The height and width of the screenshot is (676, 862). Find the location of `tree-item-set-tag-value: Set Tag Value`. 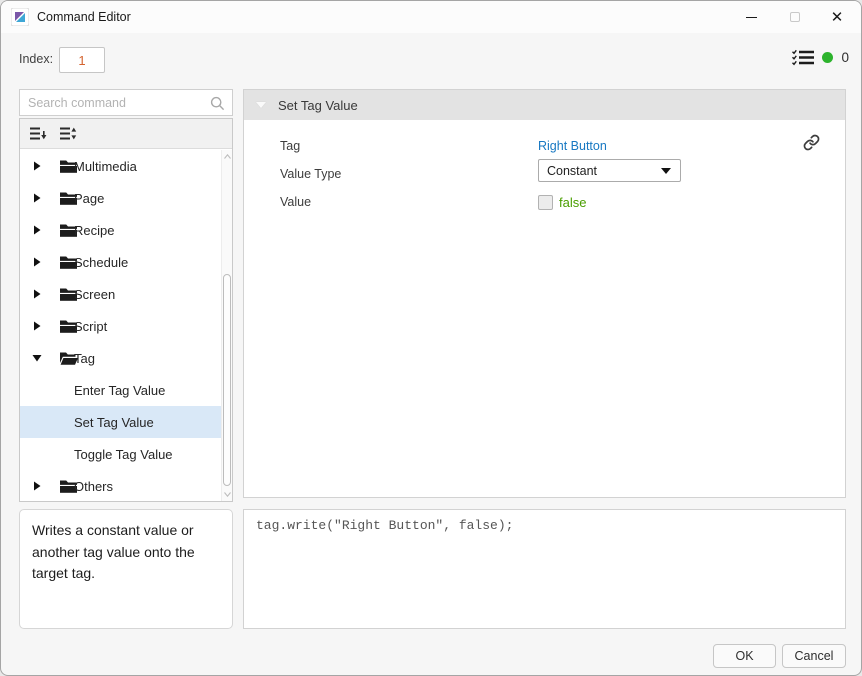

tree-item-set-tag-value: Set Tag Value is located at coordinates (120, 422).